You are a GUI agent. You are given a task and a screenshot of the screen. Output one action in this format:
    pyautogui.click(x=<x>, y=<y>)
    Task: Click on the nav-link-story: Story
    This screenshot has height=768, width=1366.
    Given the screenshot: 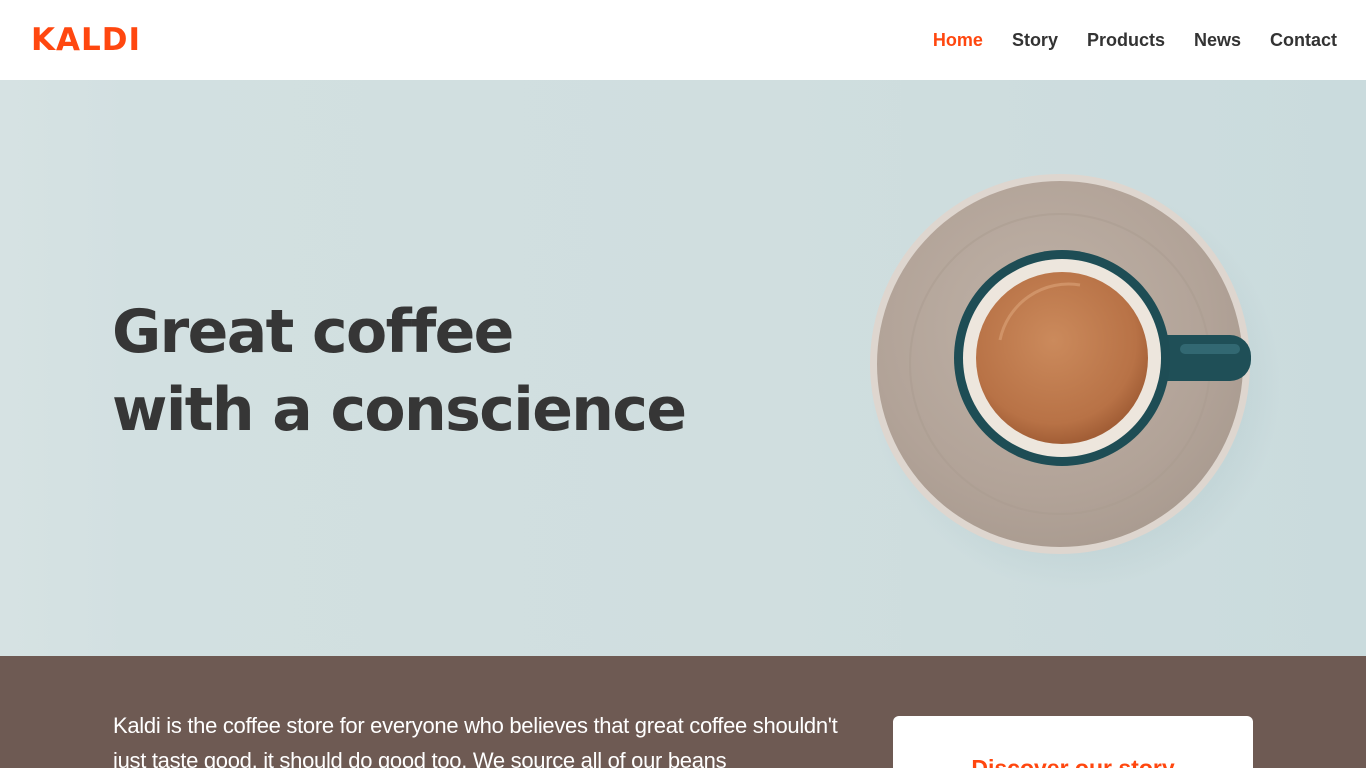 What is the action you would take?
    pyautogui.click(x=1035, y=40)
    